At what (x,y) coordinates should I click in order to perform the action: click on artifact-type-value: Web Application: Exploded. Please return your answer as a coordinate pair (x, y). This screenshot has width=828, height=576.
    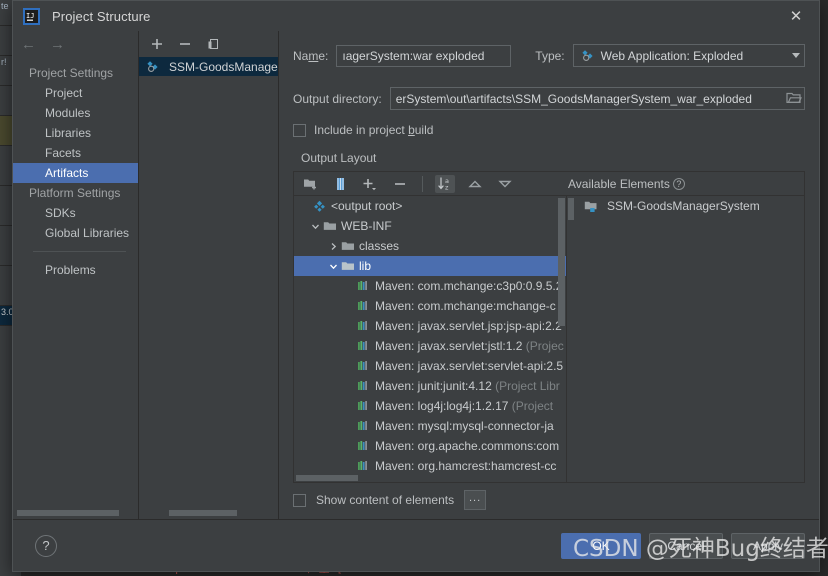
    Looking at the image, I should click on (672, 55).